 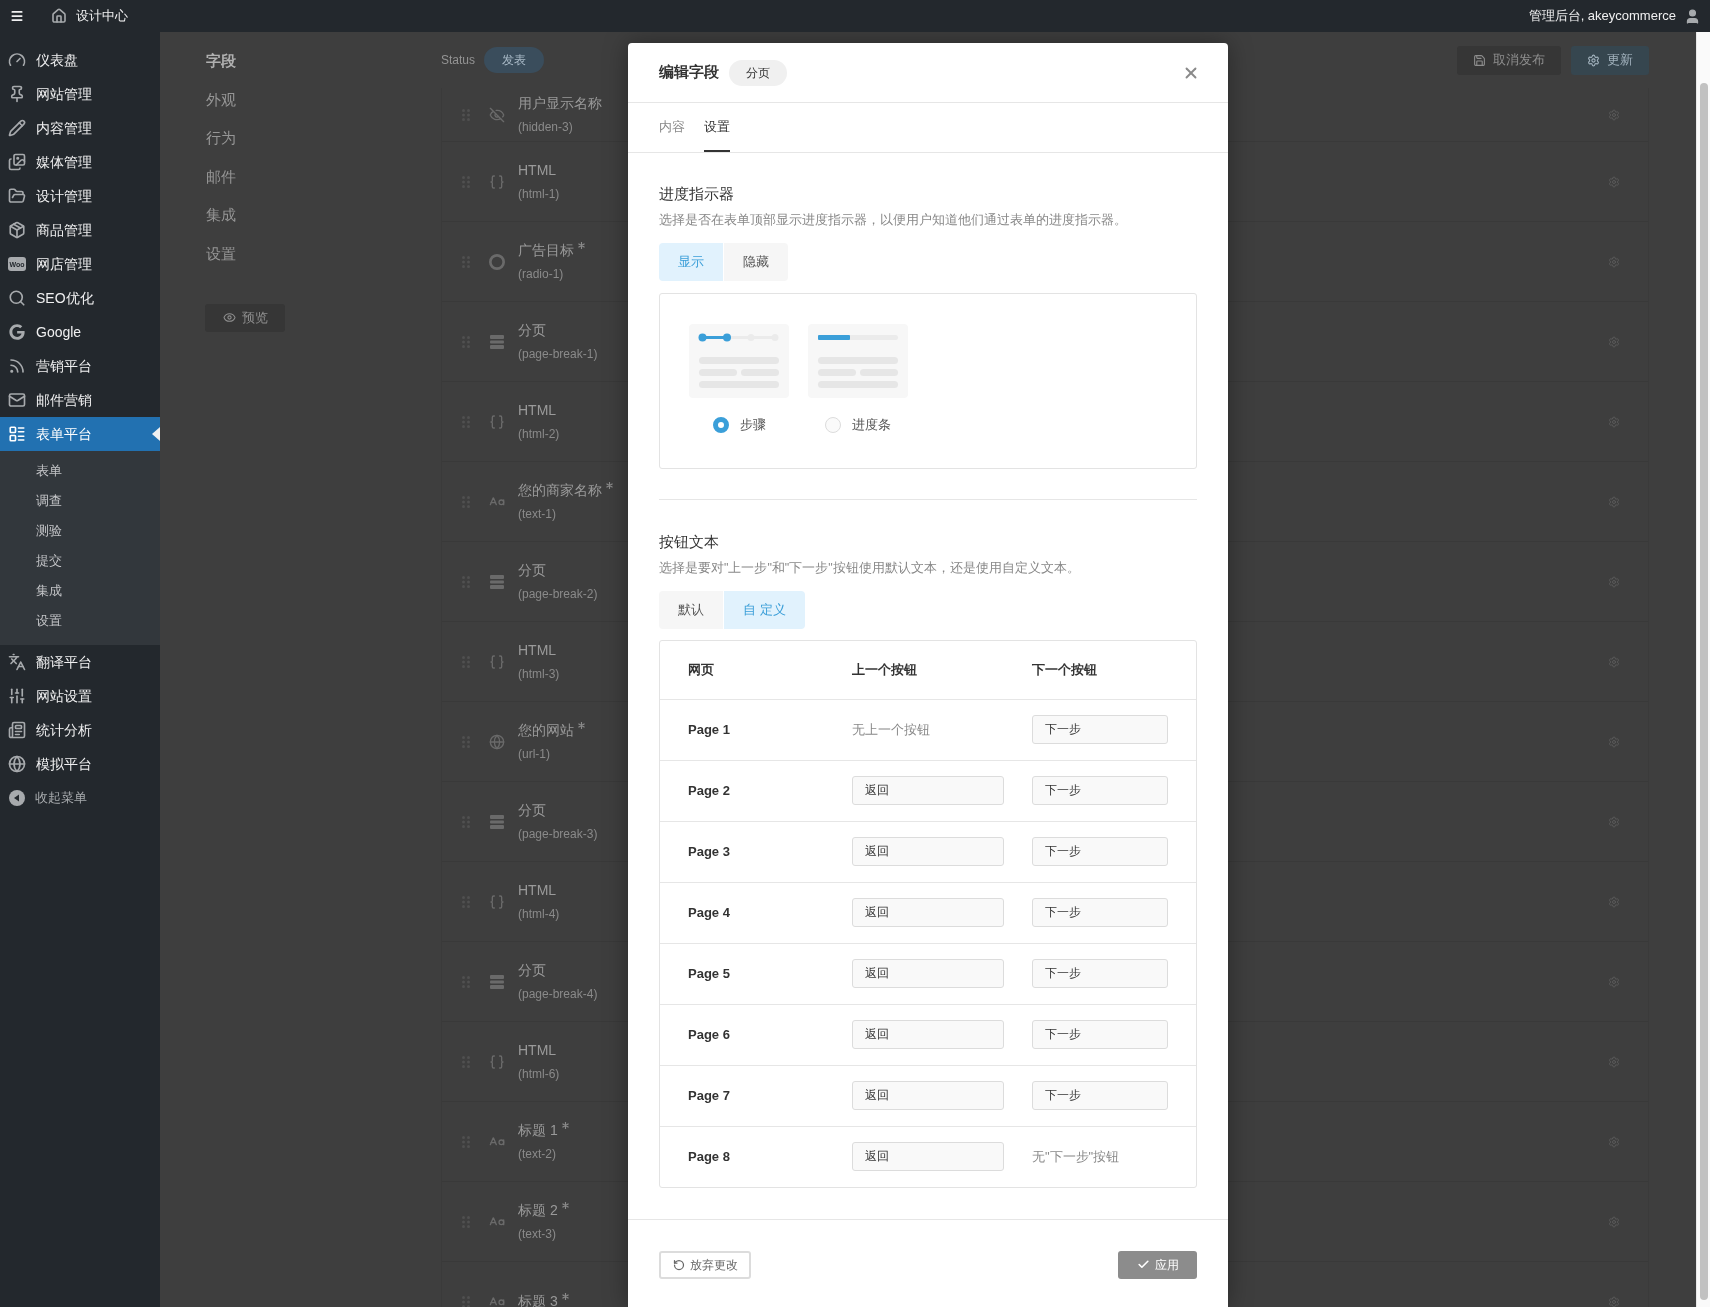 What do you see at coordinates (689, 541) in the screenshot?
I see `section-heading: 按钮文本` at bounding box center [689, 541].